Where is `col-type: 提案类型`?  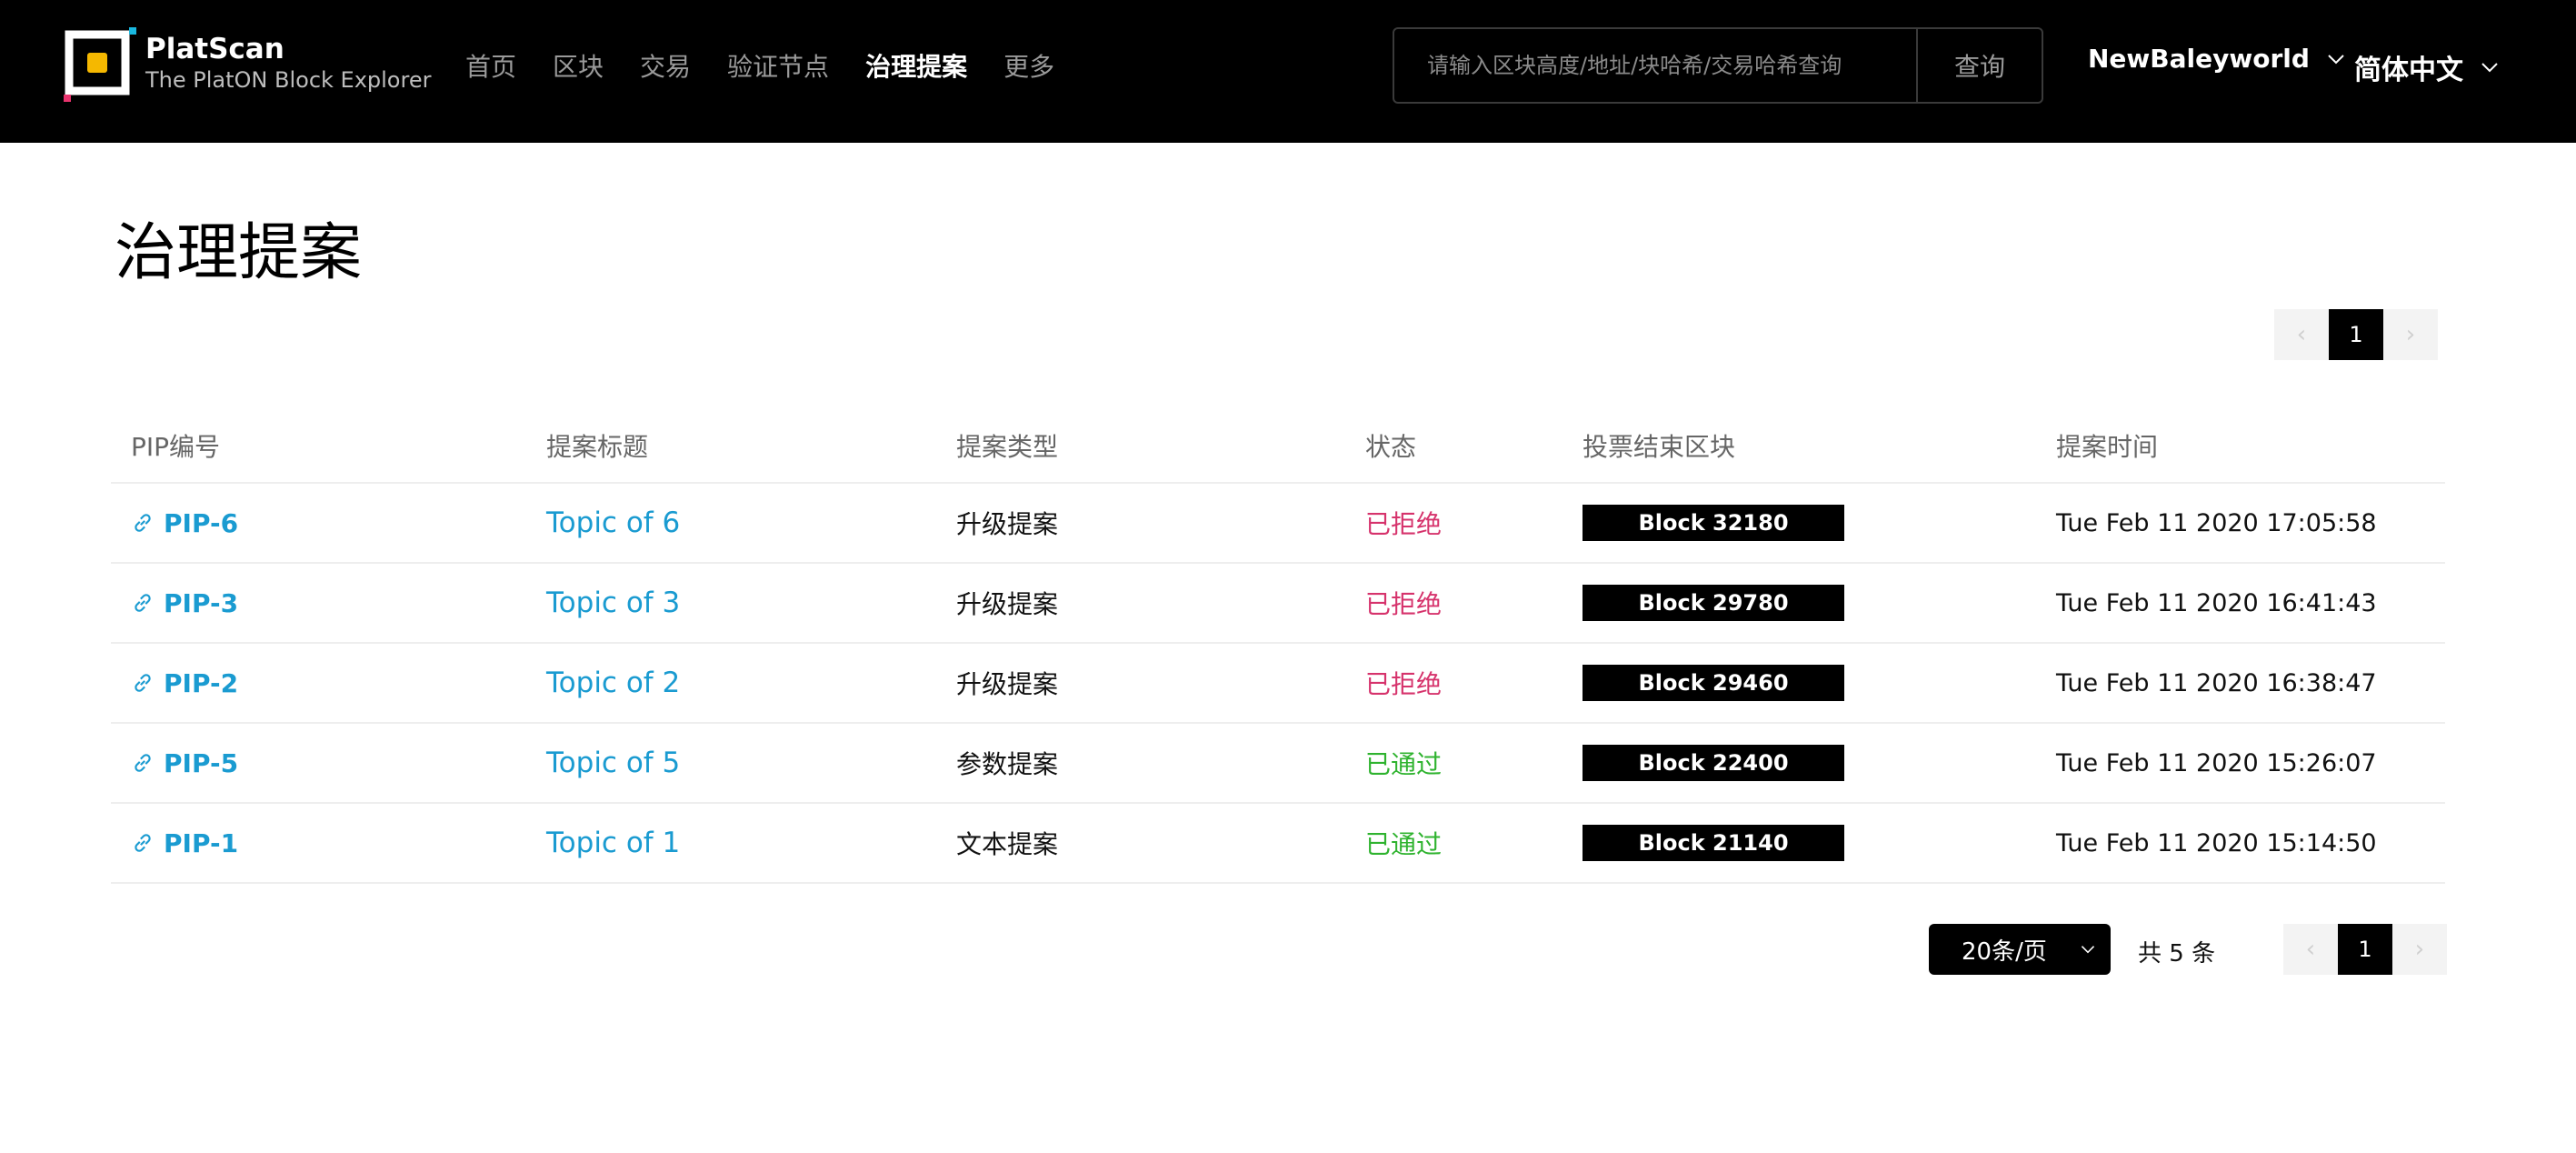
col-type: 提案类型 is located at coordinates (1007, 447).